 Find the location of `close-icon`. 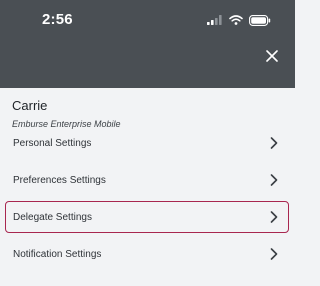

close-icon is located at coordinates (272, 56).